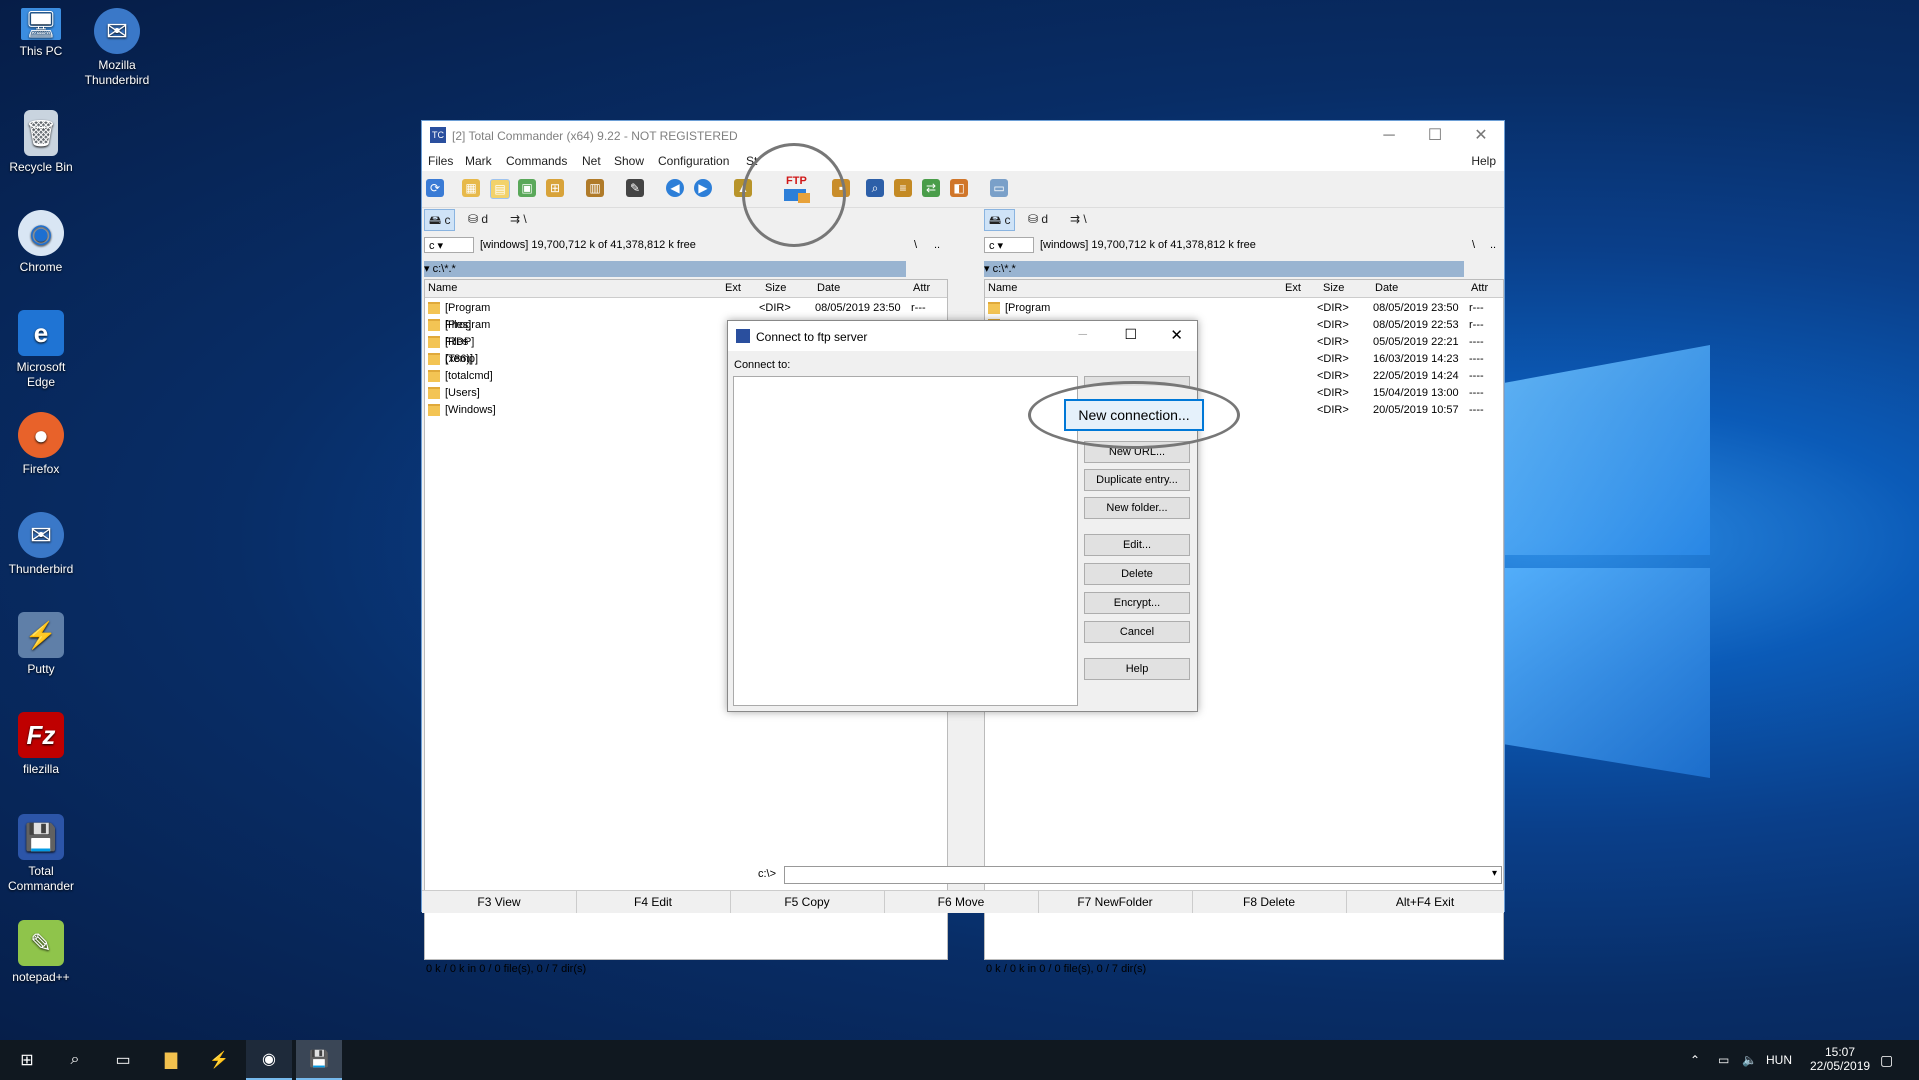 The image size is (1919, 1080). Describe the element at coordinates (1476, 393) in the screenshot. I see `file-attr: ----` at that location.